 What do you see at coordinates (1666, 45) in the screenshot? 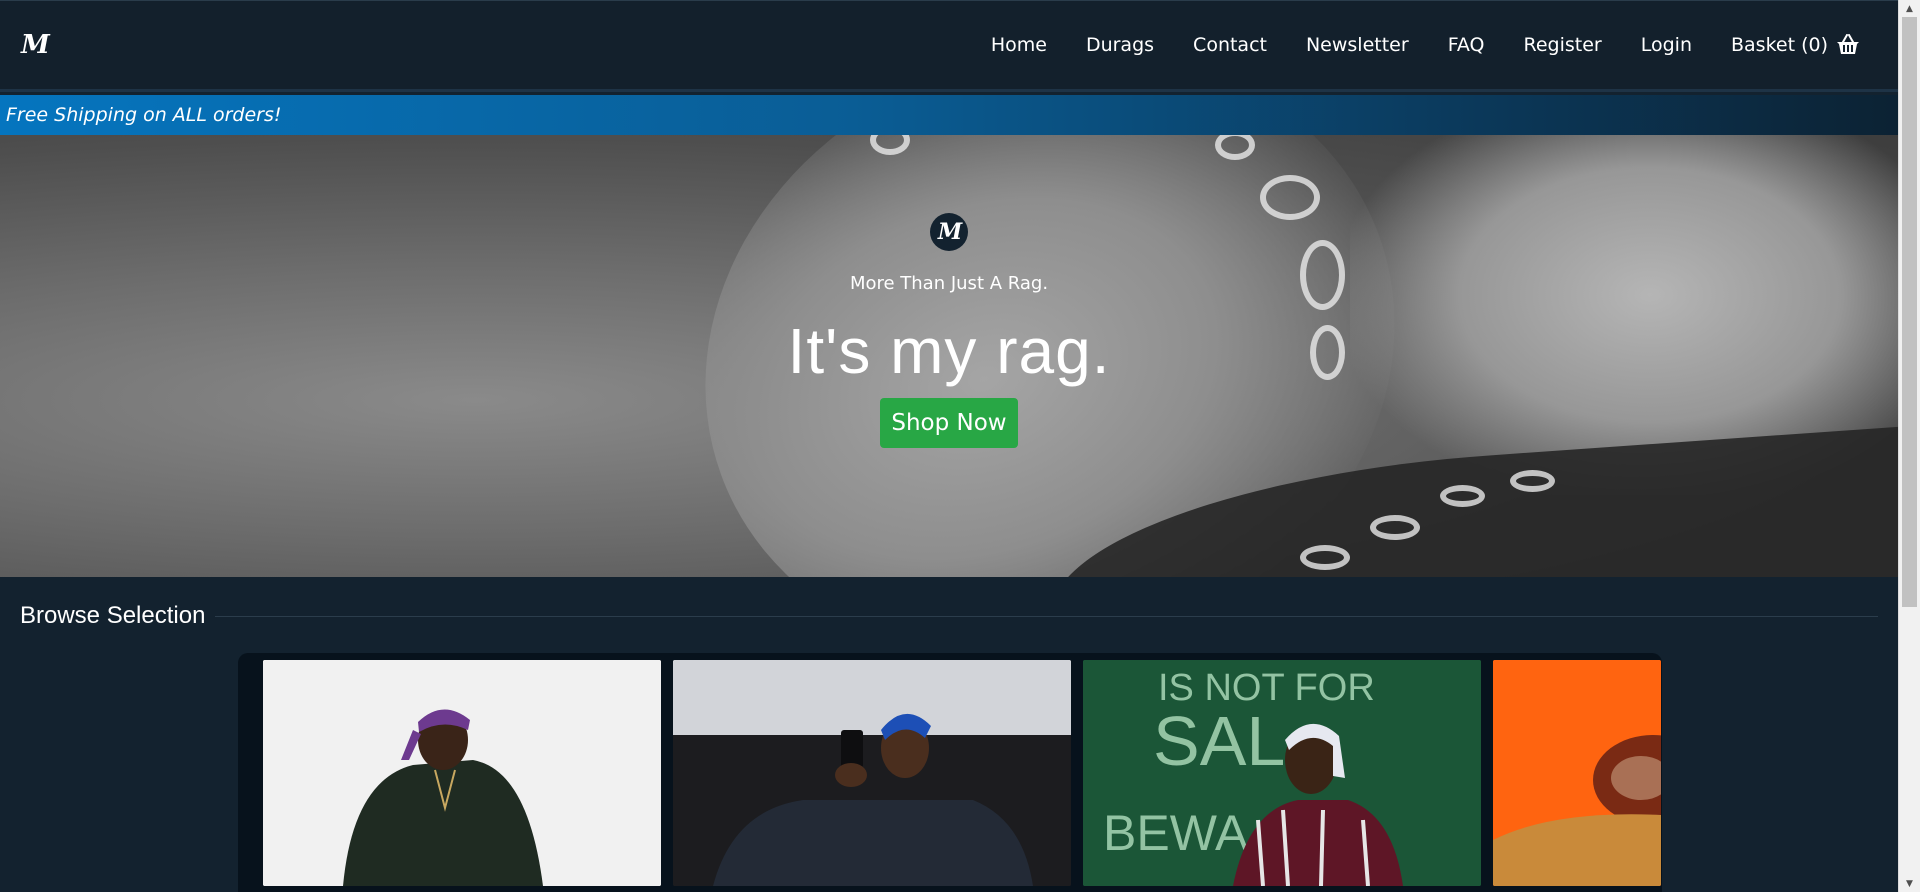
I see `nav-link-login: Login` at bounding box center [1666, 45].